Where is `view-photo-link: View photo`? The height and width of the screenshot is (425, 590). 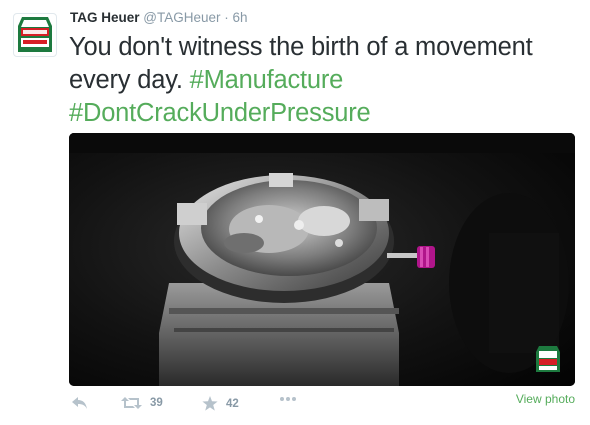
view-photo-link: View photo is located at coordinates (545, 399).